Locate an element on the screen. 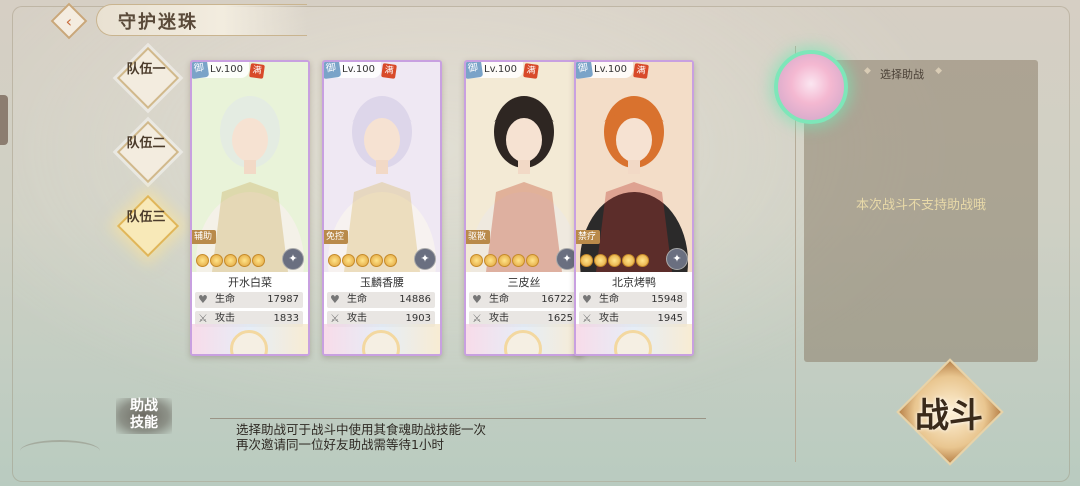 The width and height of the screenshot is (1080, 486). skill-description: 选择助战可于战斗中使用其食魂助战技能一次 再次邀请同一位好友助战需等待1小时 is located at coordinates (361, 437).